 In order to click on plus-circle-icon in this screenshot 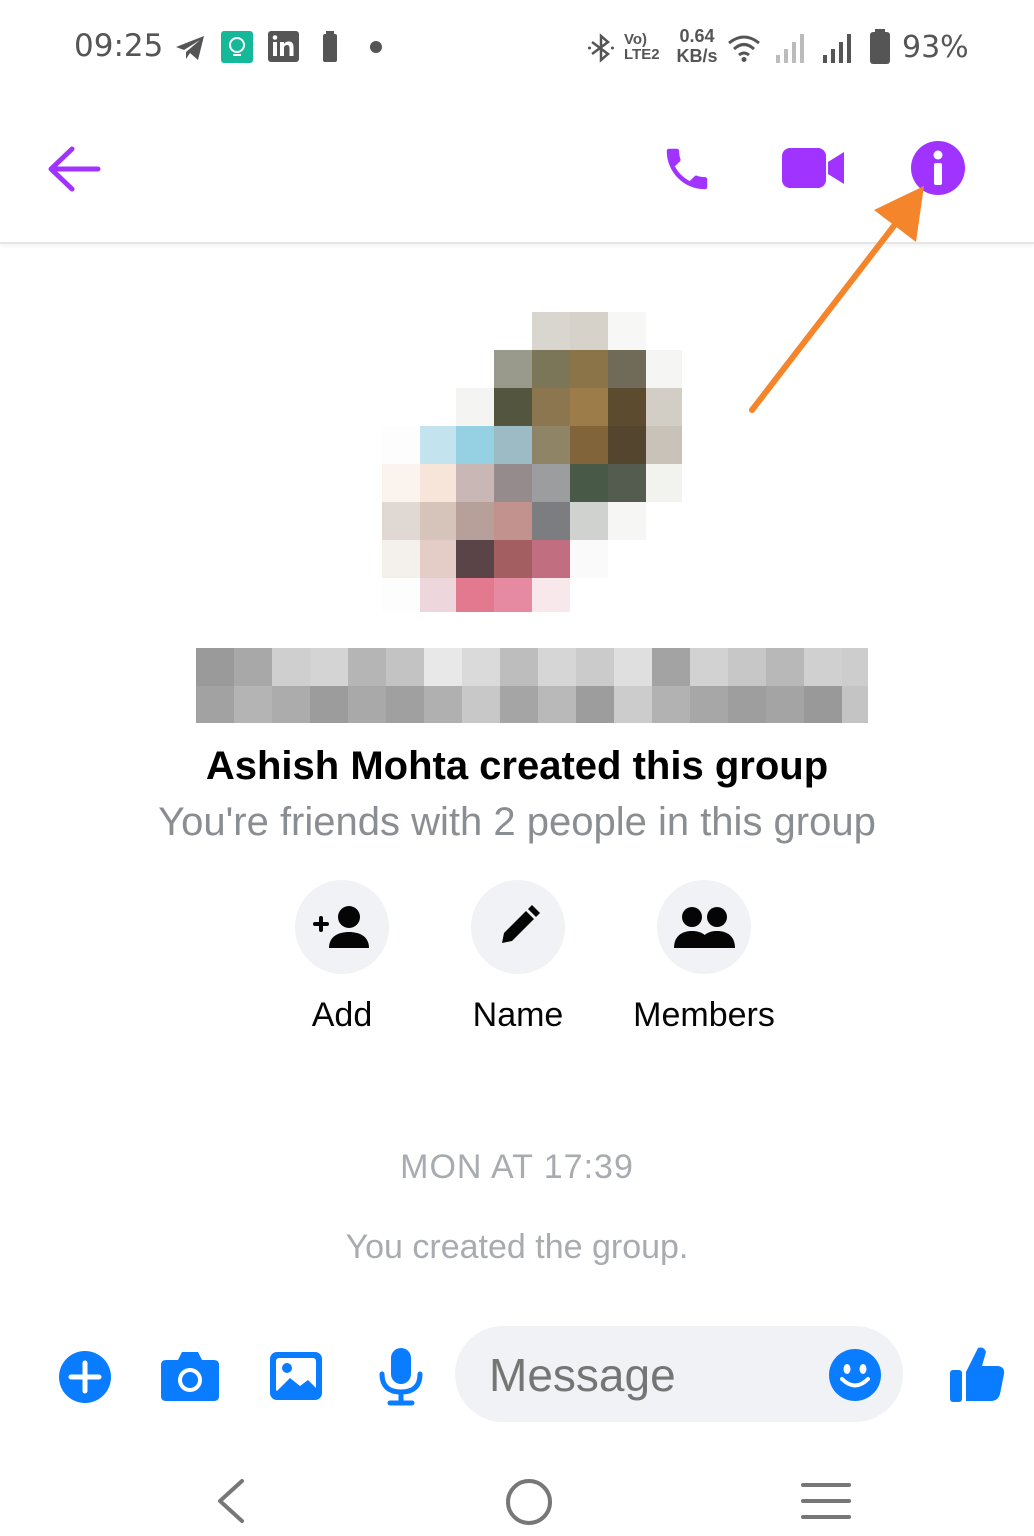, I will do `click(85, 1377)`.